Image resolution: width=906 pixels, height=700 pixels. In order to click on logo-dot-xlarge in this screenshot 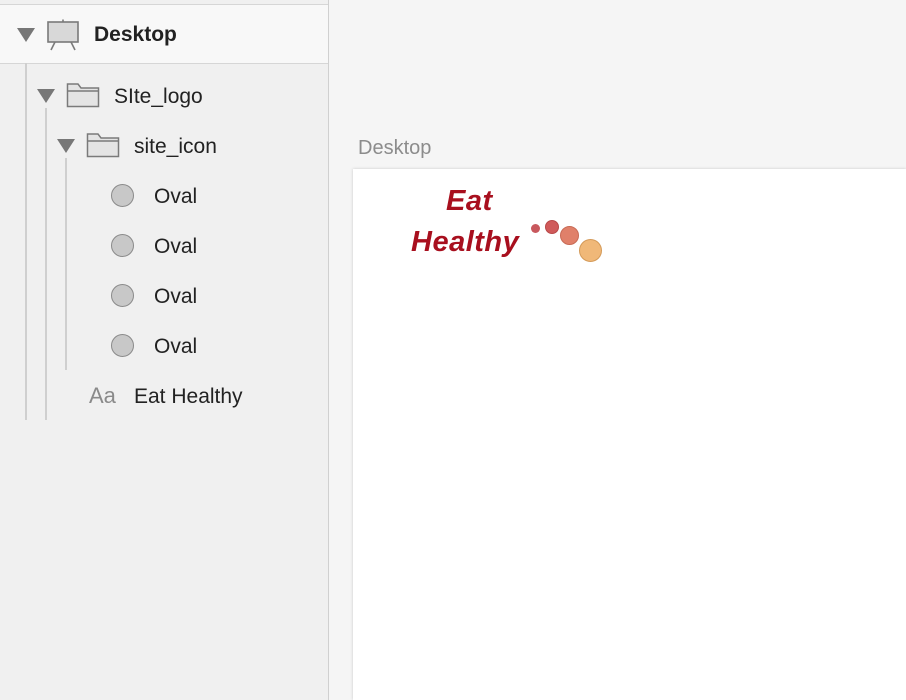, I will do `click(590, 250)`.